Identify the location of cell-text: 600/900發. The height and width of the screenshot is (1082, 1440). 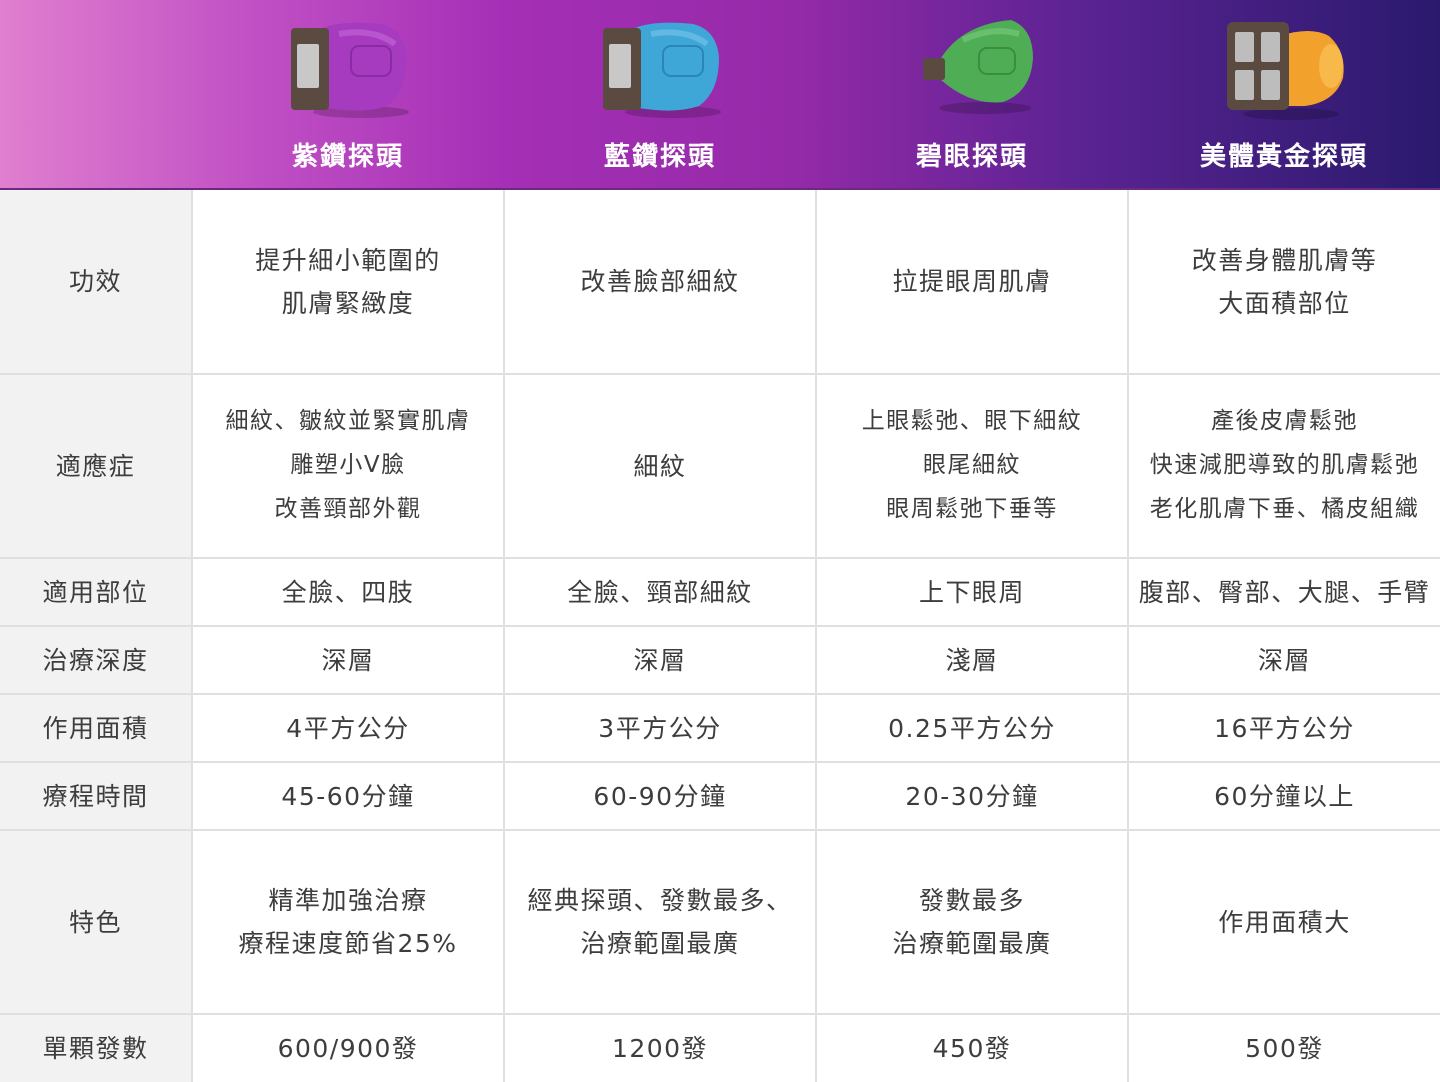
(348, 1048).